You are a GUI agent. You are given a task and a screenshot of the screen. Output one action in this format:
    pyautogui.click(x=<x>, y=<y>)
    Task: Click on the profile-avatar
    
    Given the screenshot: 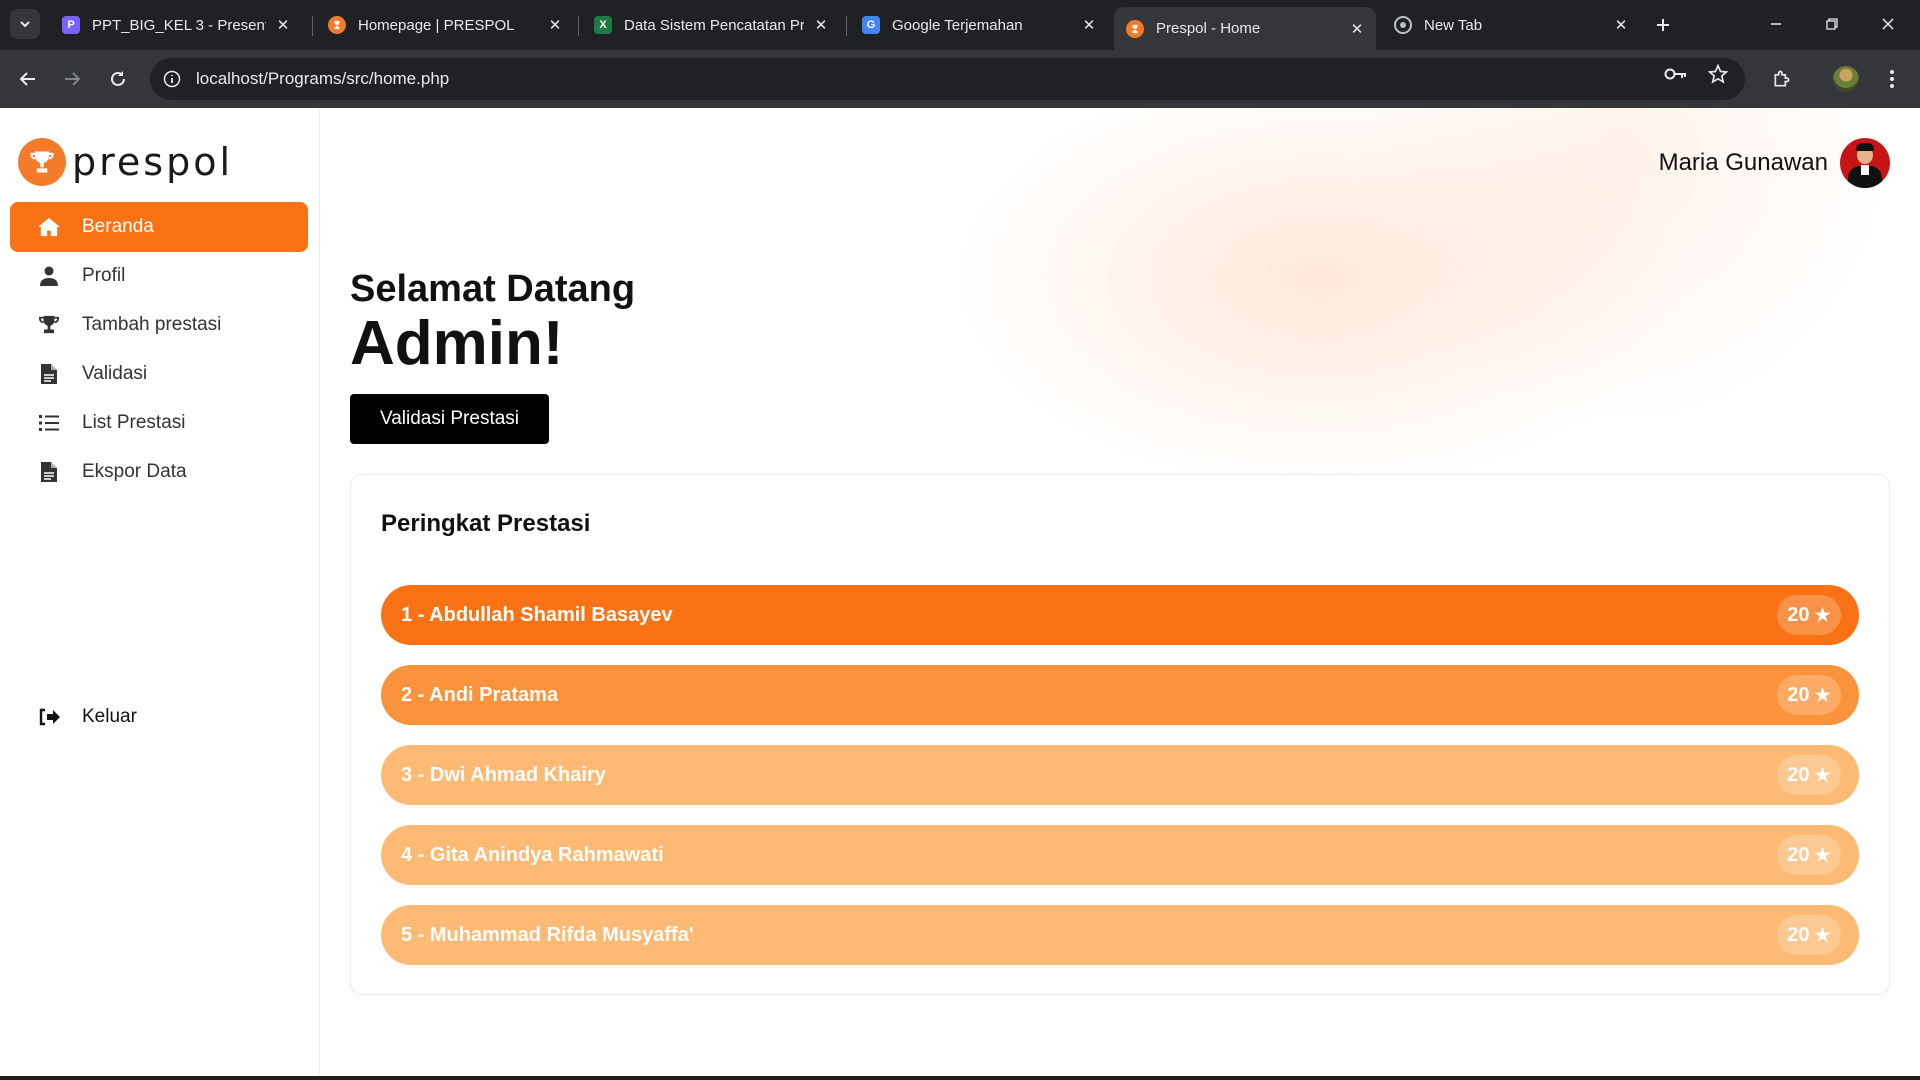 What is the action you would take?
    pyautogui.click(x=1846, y=79)
    